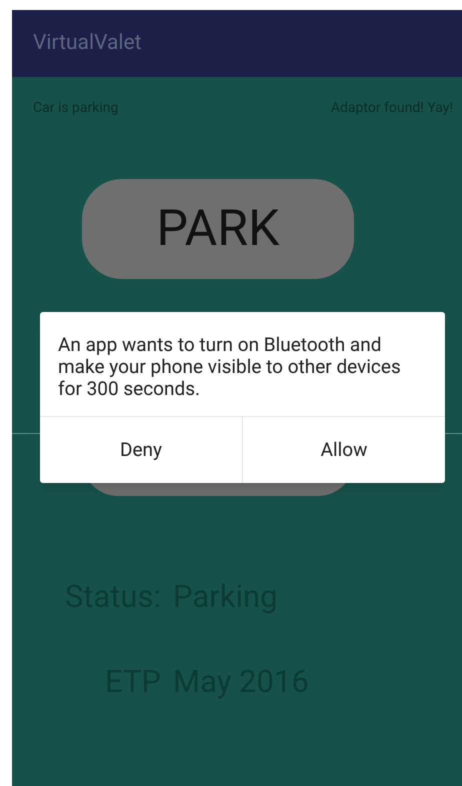  What do you see at coordinates (87, 43) in the screenshot?
I see `app-title: VirtualValet` at bounding box center [87, 43].